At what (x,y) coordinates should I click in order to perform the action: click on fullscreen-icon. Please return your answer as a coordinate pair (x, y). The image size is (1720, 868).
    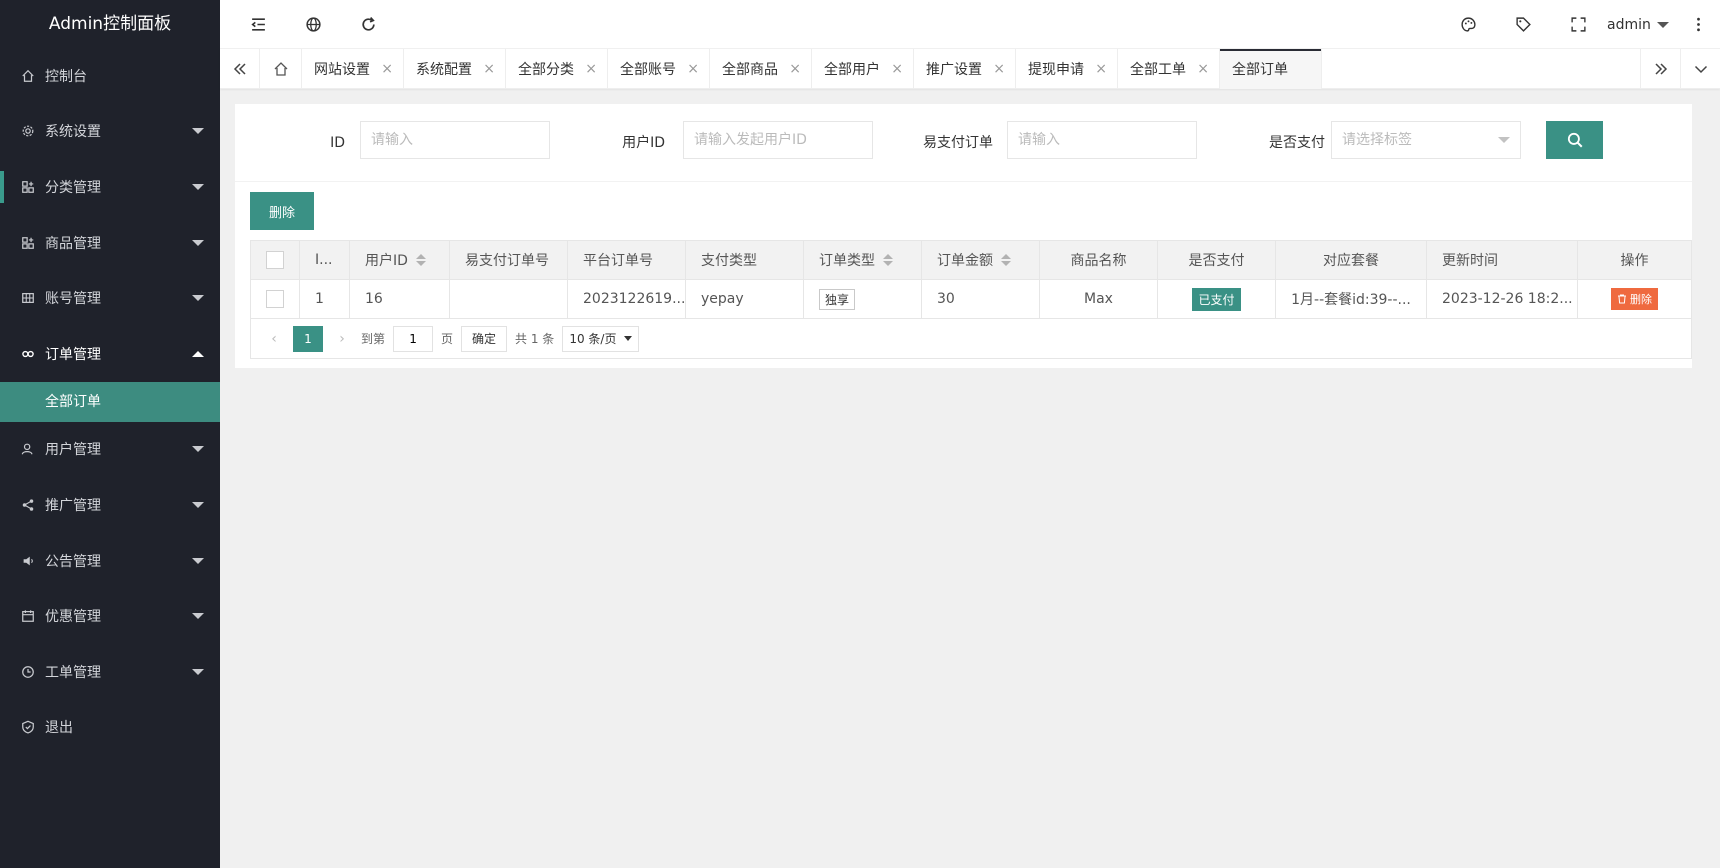
    Looking at the image, I should click on (1578, 24).